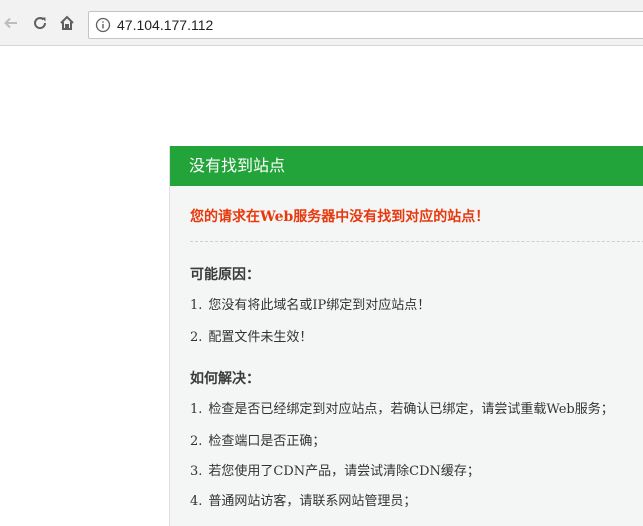 The height and width of the screenshot is (526, 643). Describe the element at coordinates (196, 501) in the screenshot. I see `solution-number: 4.` at that location.